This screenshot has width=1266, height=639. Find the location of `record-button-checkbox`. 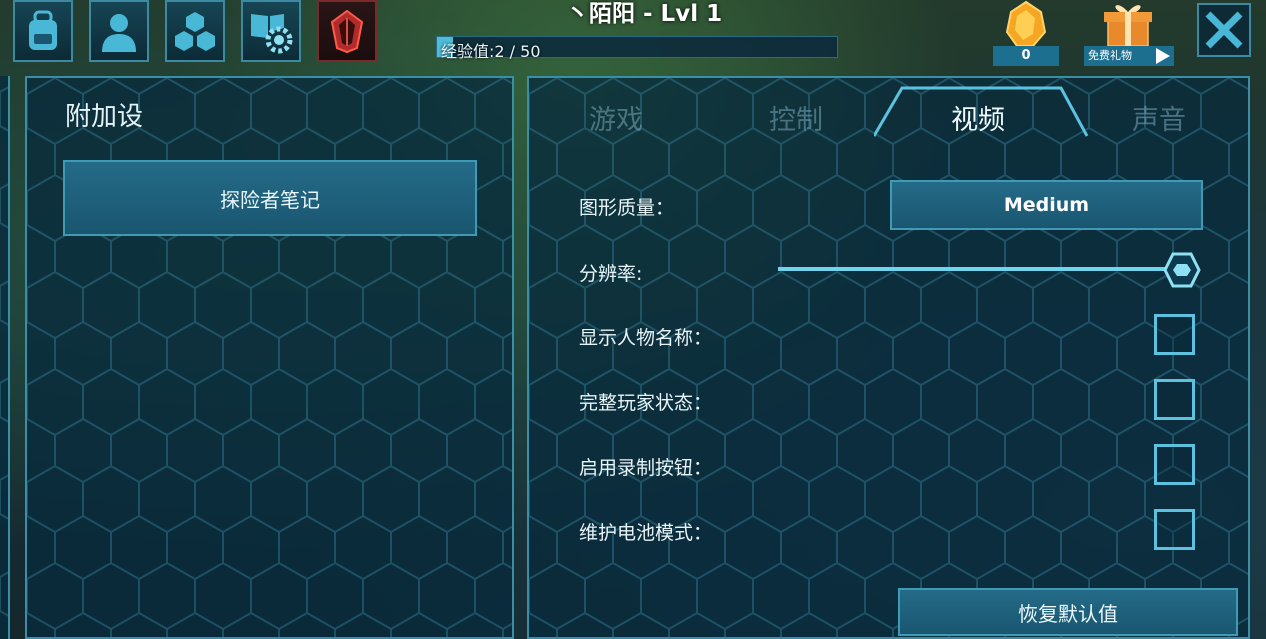

record-button-checkbox is located at coordinates (1174, 464).